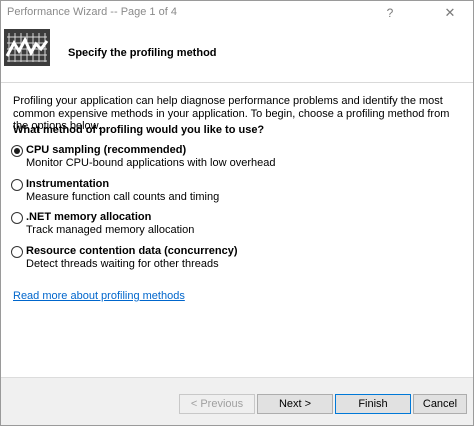  Describe the element at coordinates (68, 184) in the screenshot. I see `option-label: Instrumentation` at that location.